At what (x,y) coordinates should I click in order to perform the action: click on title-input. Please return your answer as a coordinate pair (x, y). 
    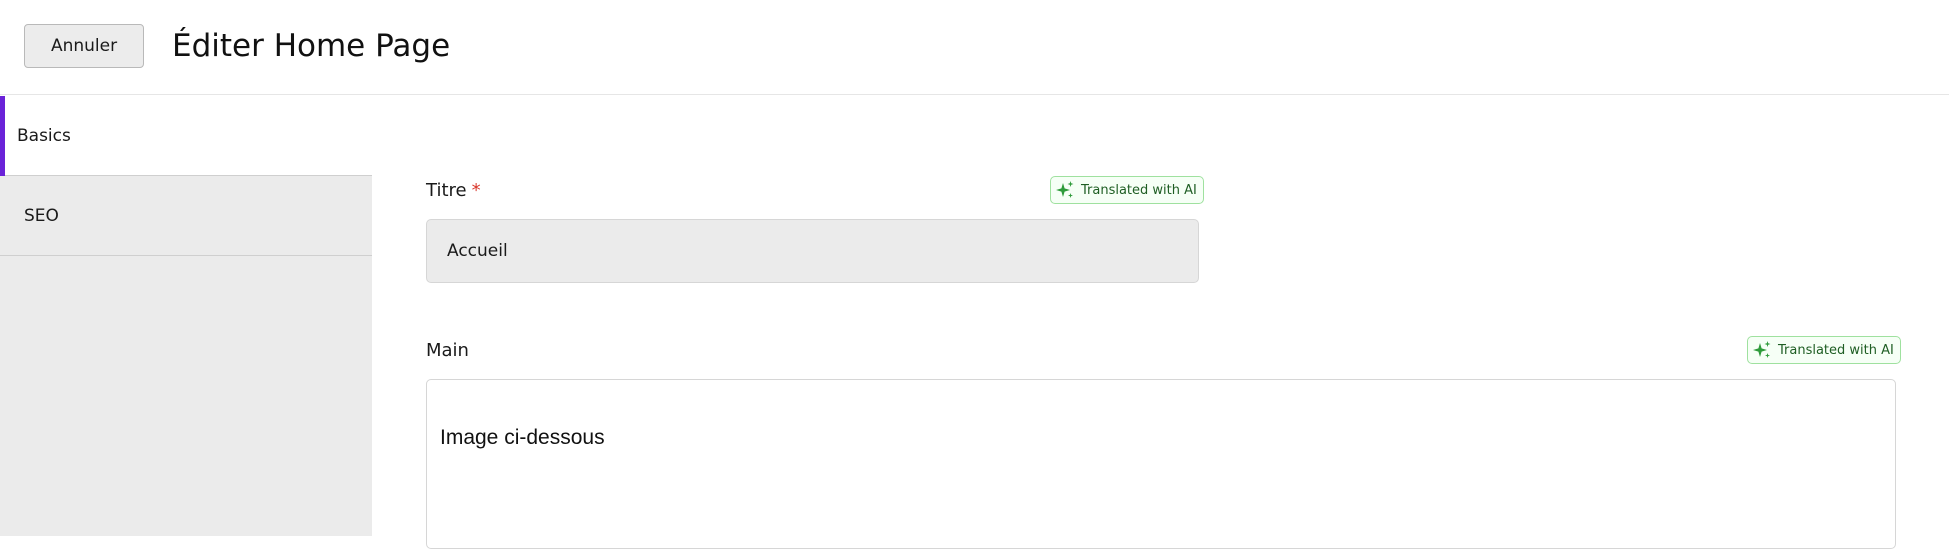
    Looking at the image, I should click on (812, 251).